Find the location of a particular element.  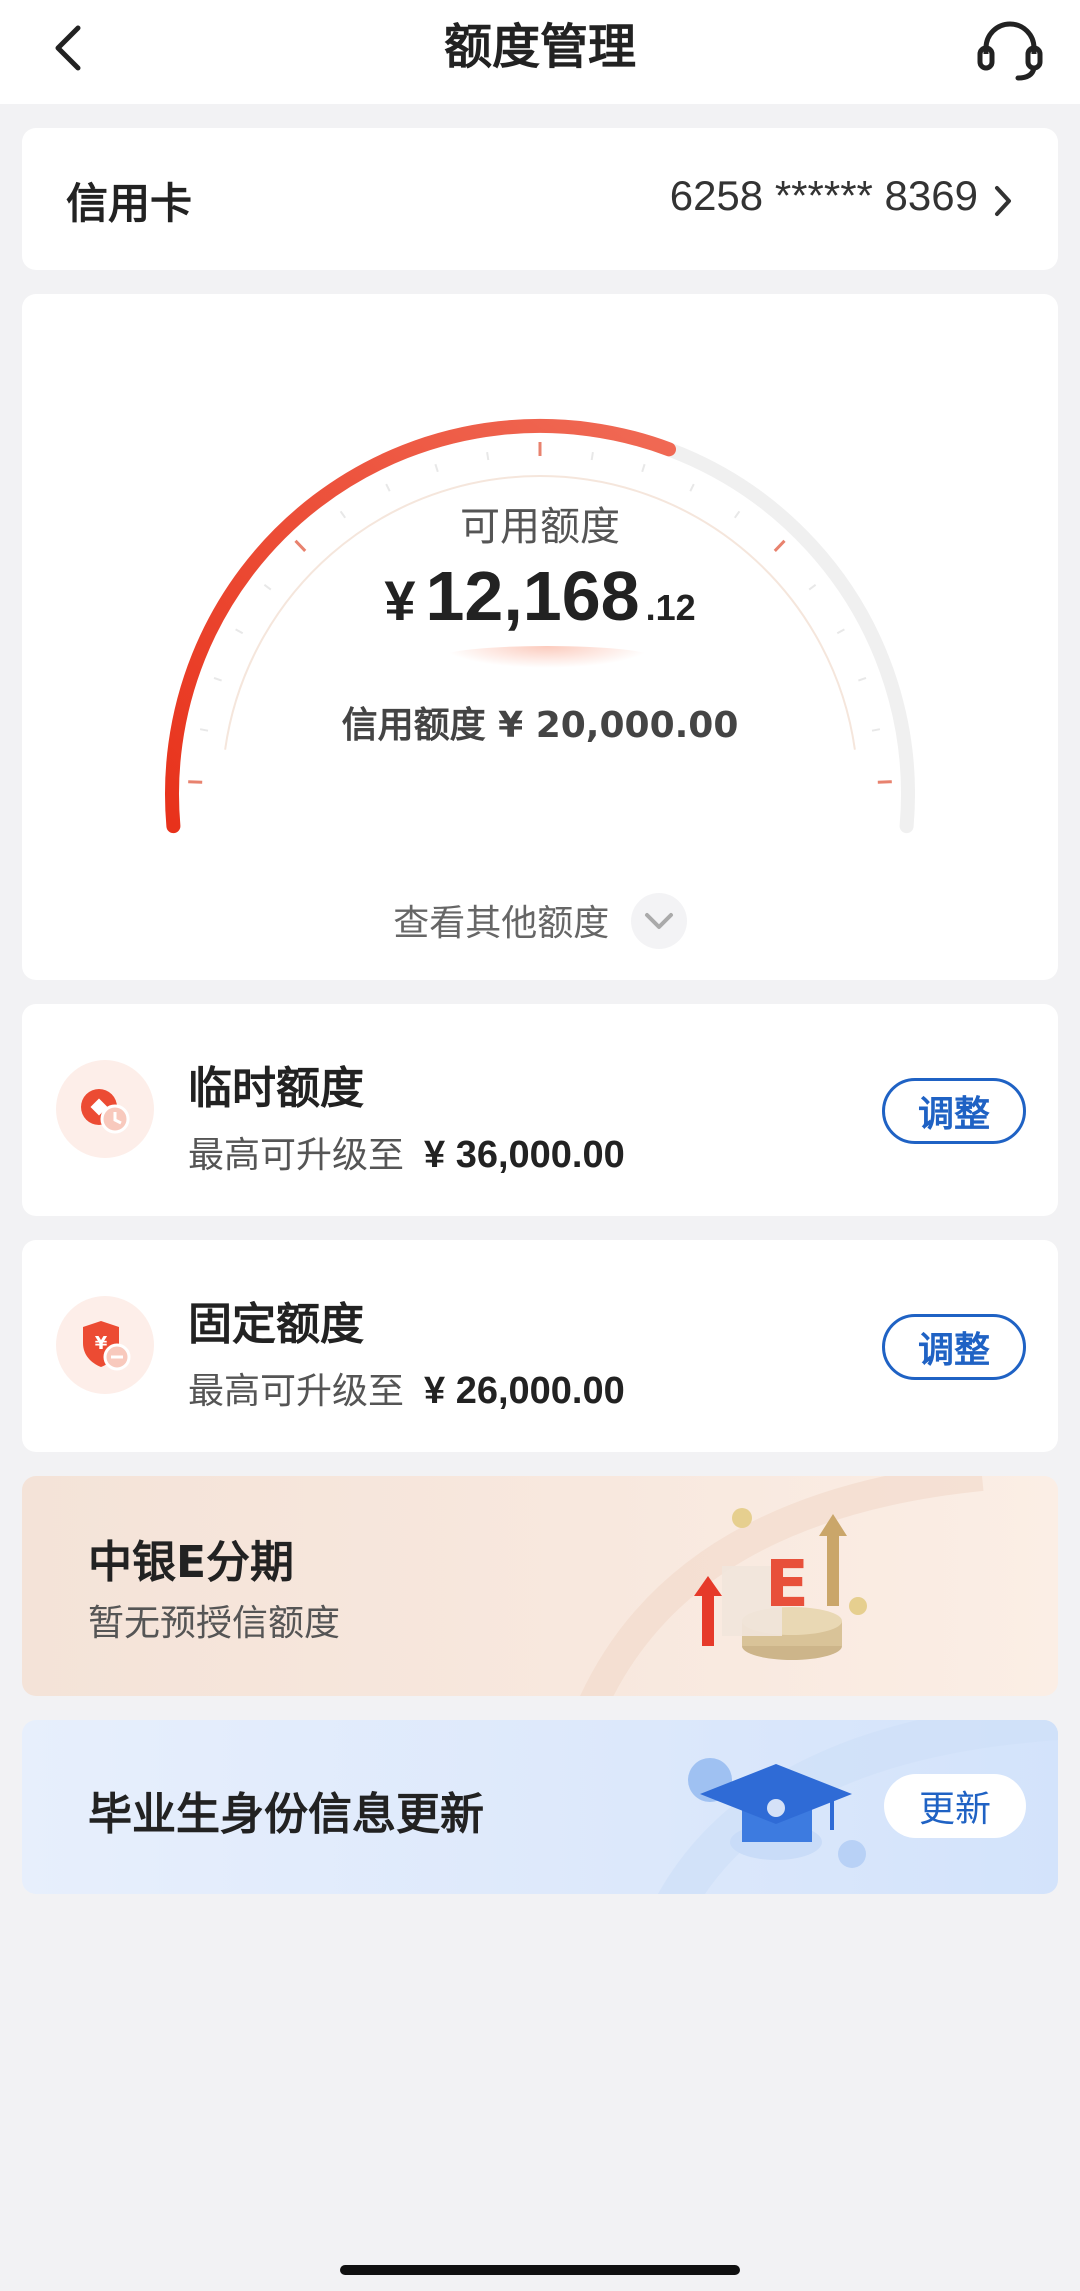

home-indicator is located at coordinates (540, 2270).